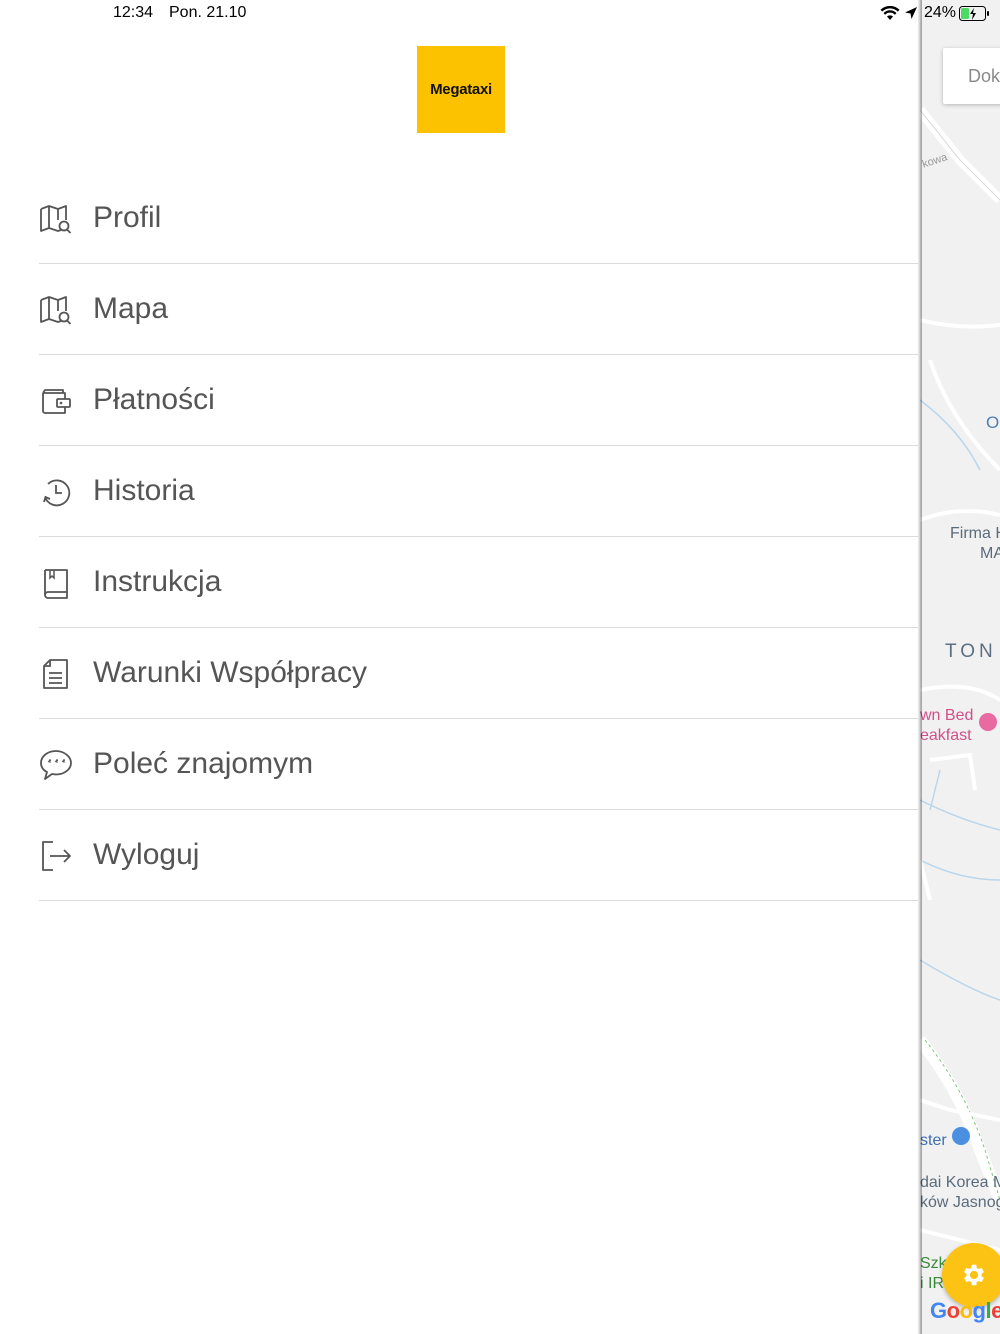 This screenshot has height=1334, width=1000. Describe the element at coordinates (974, 1275) in the screenshot. I see `gear-icon` at that location.